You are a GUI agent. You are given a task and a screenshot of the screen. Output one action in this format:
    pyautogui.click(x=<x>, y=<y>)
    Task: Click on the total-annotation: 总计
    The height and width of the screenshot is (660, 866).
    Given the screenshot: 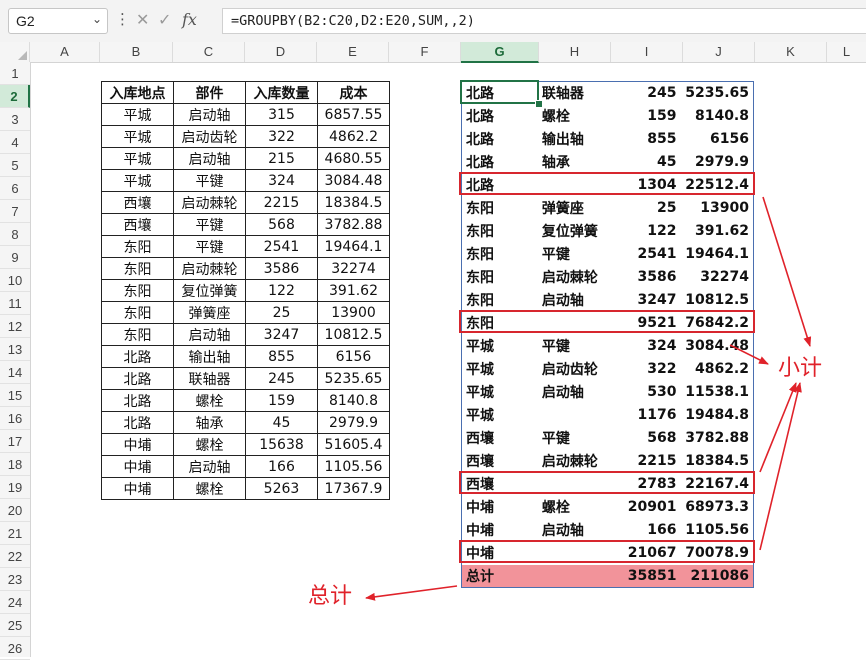 What is the action you would take?
    pyautogui.click(x=330, y=596)
    